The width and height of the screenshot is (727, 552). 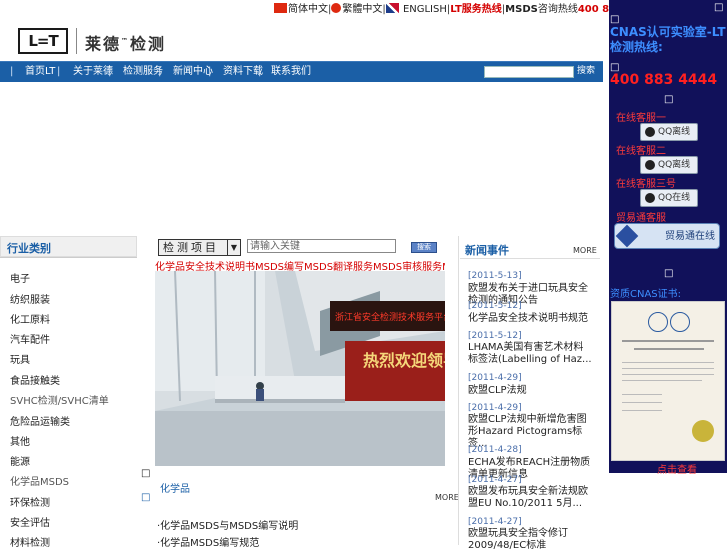 I want to click on lobby-photo-drawing: 热烈欢迎领导专家莅临指导 浙江省安全检测技术服务平台欢迎, so click(x=300, y=368).